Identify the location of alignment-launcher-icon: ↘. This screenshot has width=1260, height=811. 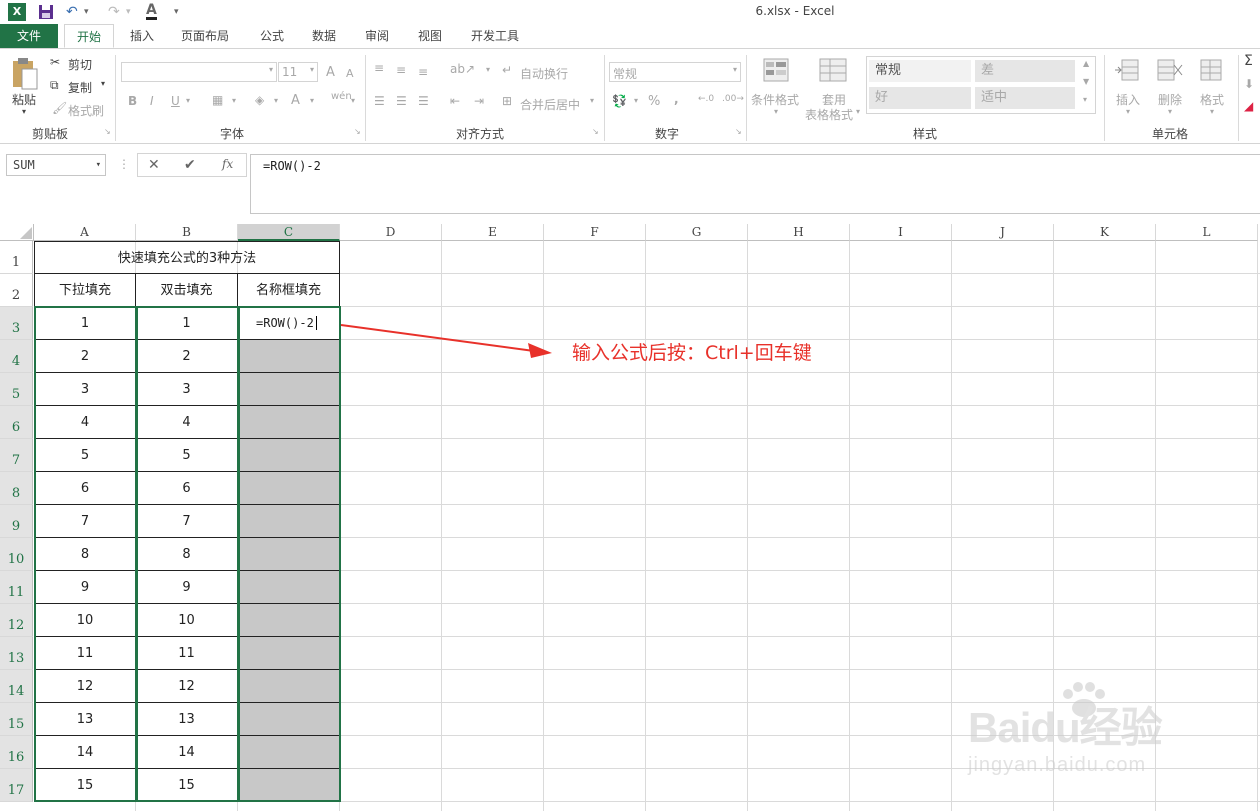
(595, 131).